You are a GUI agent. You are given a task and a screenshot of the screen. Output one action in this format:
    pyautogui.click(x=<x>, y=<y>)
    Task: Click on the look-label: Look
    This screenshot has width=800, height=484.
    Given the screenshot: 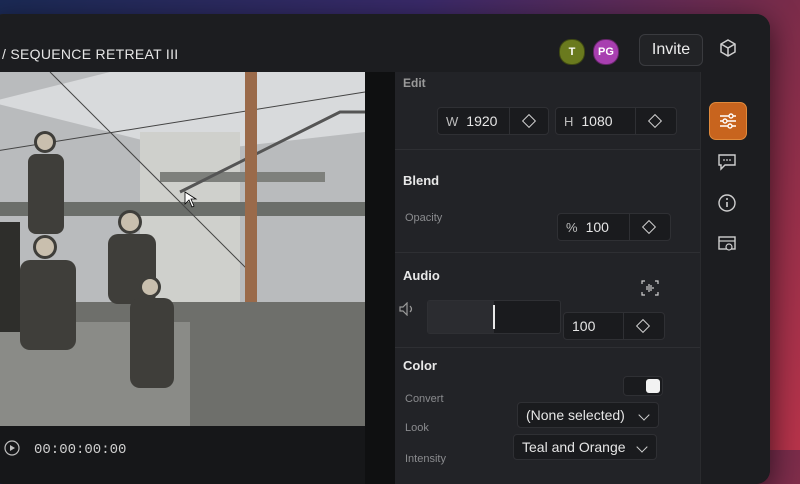 What is the action you would take?
    pyautogui.click(x=417, y=428)
    